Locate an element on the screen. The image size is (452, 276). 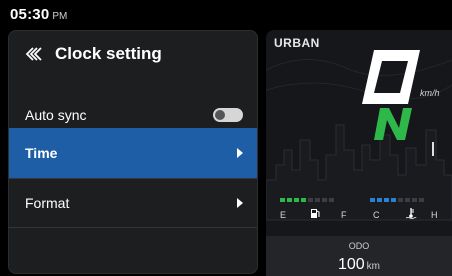
tick-marker is located at coordinates (433, 149).